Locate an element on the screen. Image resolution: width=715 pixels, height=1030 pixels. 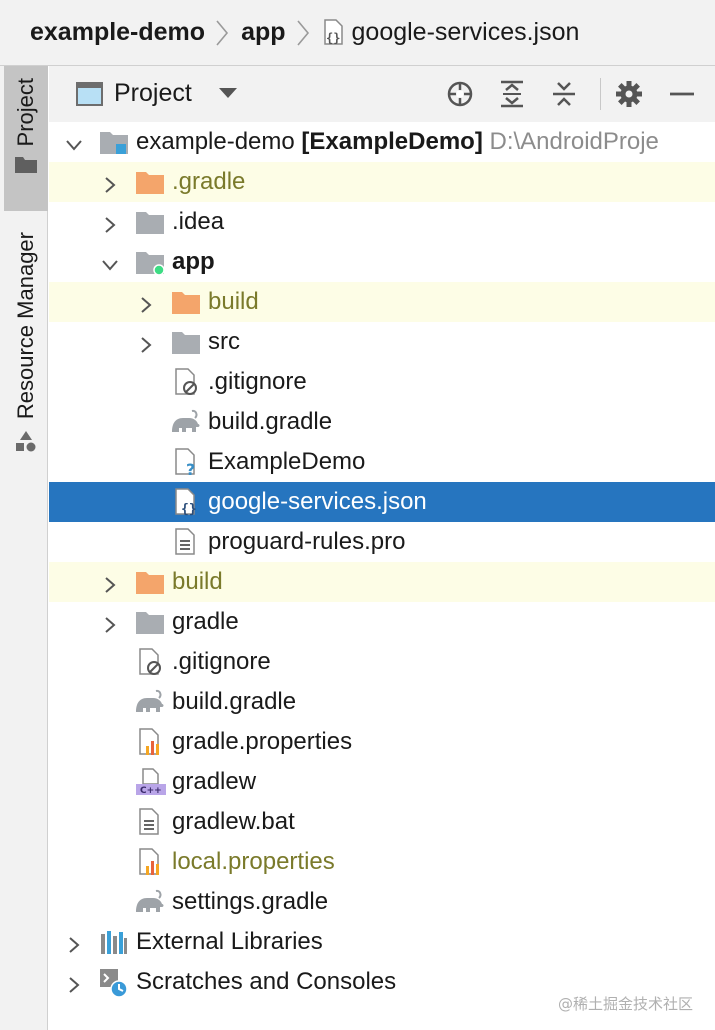
tree-item-label: gradle is located at coordinates (205, 621).